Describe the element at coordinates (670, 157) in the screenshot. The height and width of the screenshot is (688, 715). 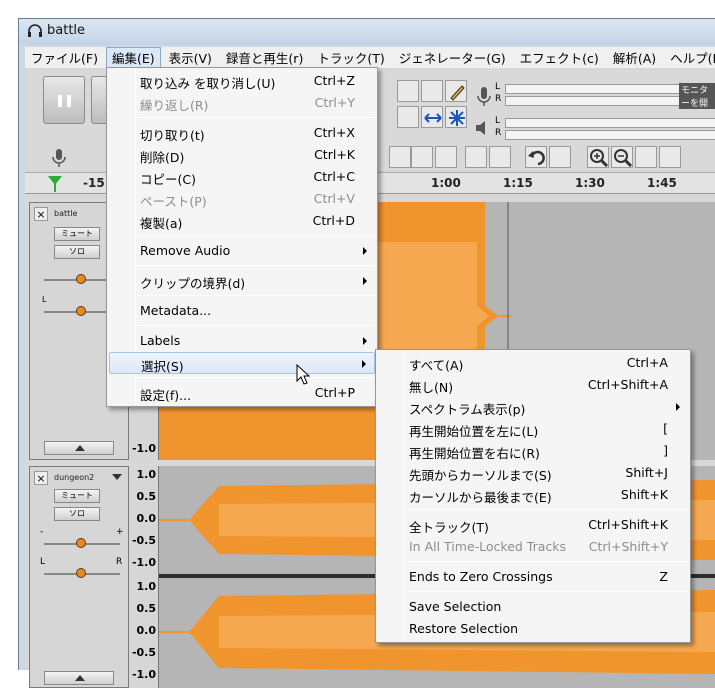
I see `fit-project-icon` at that location.